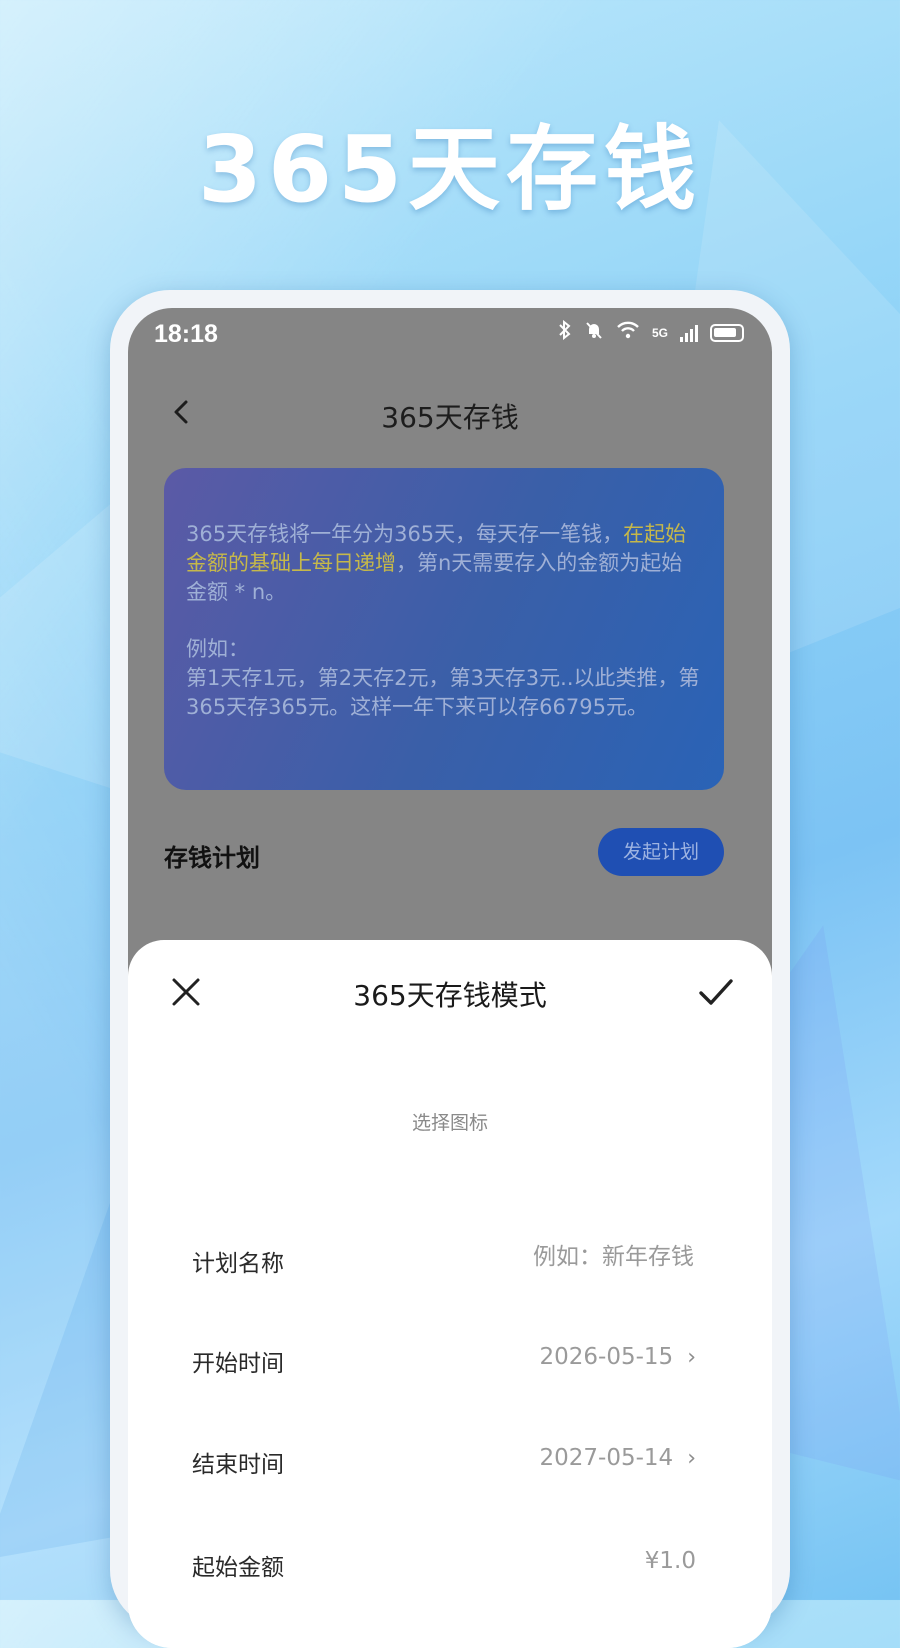 The height and width of the screenshot is (1648, 900). I want to click on example-label: 例如：, so click(217, 648).